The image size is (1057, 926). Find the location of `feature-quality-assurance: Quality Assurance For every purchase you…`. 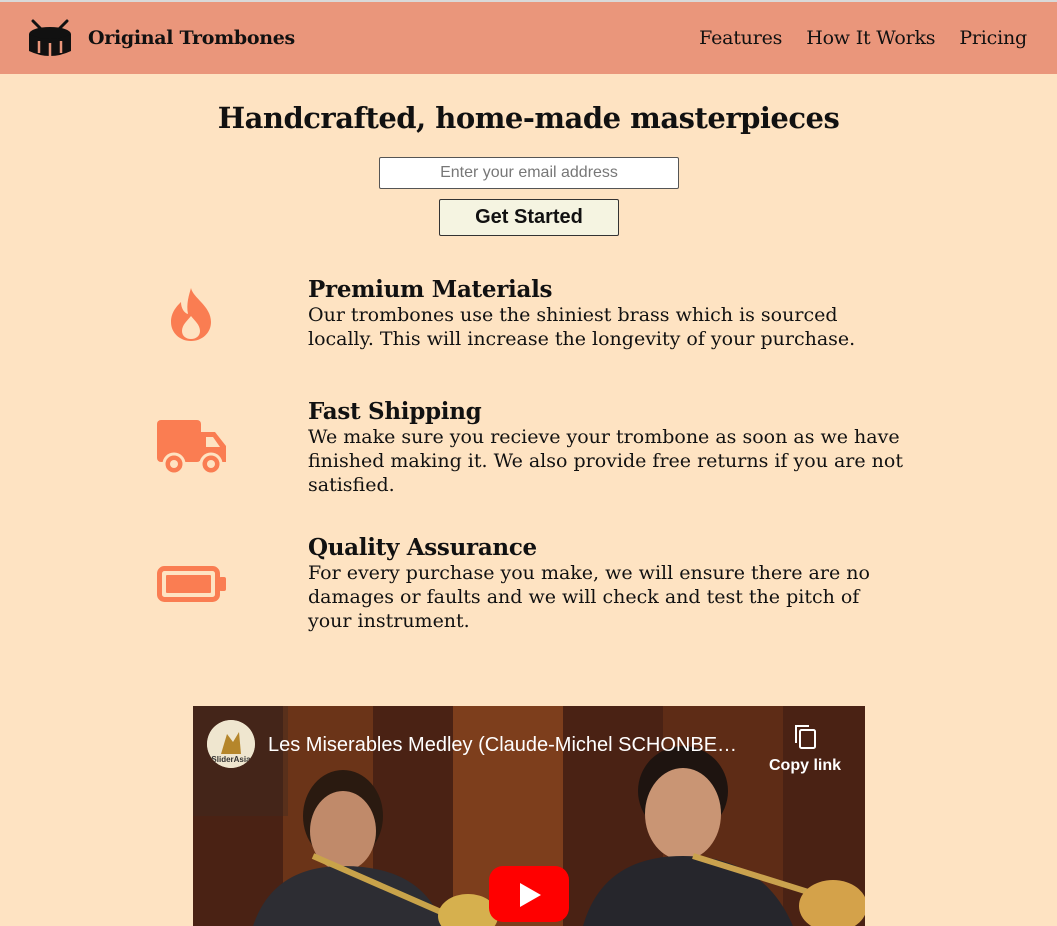

feature-quality-assurance: Quality Assurance For every purchase you… is located at coordinates (608, 584).